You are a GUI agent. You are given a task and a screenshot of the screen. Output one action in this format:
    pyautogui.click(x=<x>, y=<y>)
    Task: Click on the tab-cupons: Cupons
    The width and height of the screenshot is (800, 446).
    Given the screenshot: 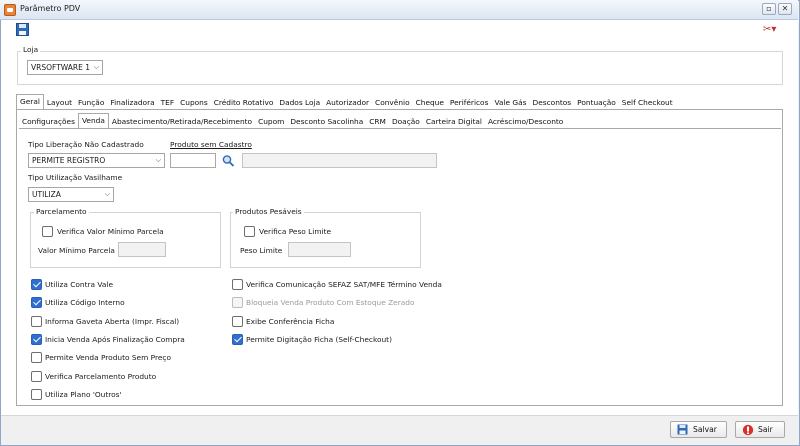 What is the action you would take?
    pyautogui.click(x=194, y=103)
    